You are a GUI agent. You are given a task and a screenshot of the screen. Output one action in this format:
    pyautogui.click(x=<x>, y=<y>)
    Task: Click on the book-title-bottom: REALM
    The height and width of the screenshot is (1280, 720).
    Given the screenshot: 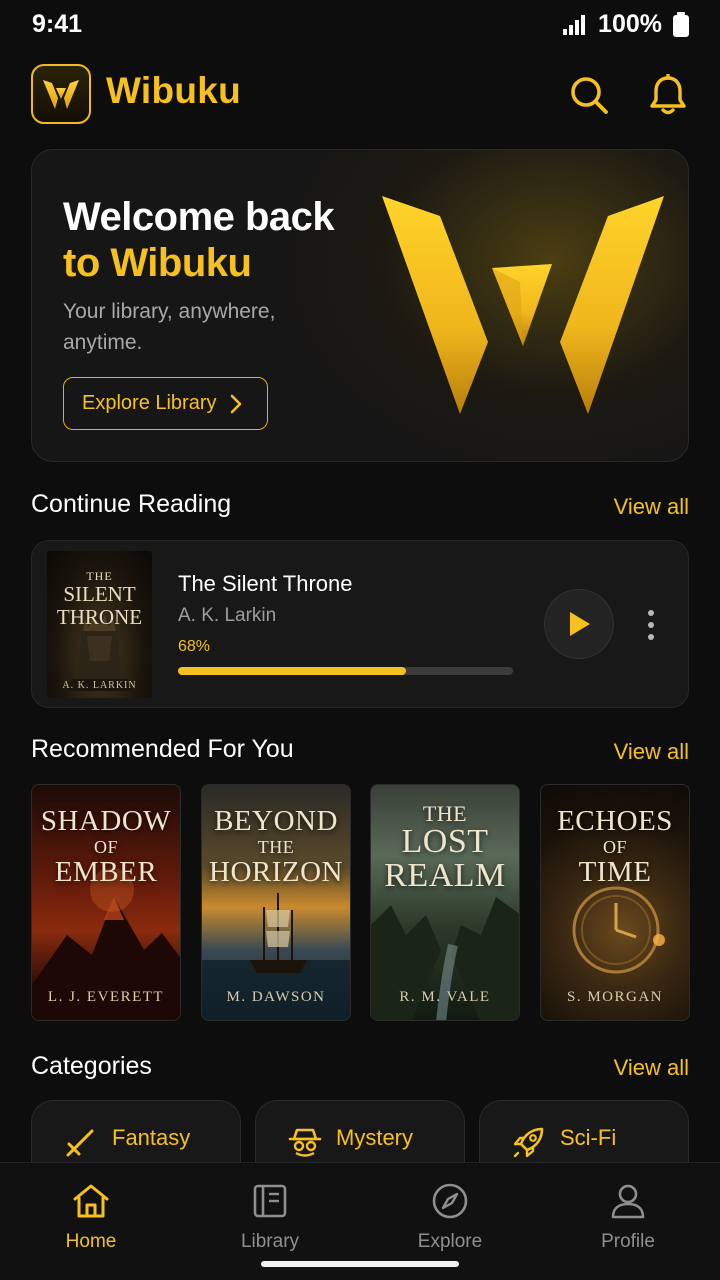 What is the action you would take?
    pyautogui.click(x=445, y=875)
    